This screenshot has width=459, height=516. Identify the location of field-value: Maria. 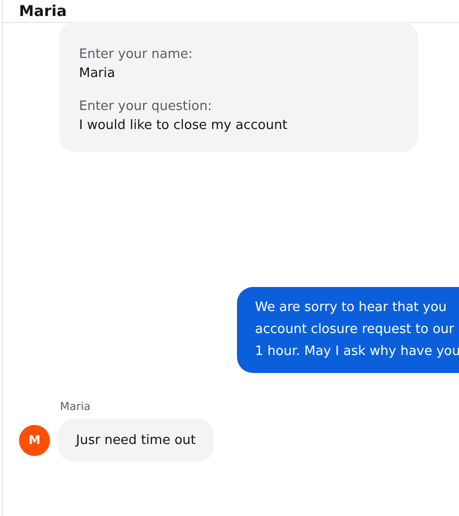
(97, 74).